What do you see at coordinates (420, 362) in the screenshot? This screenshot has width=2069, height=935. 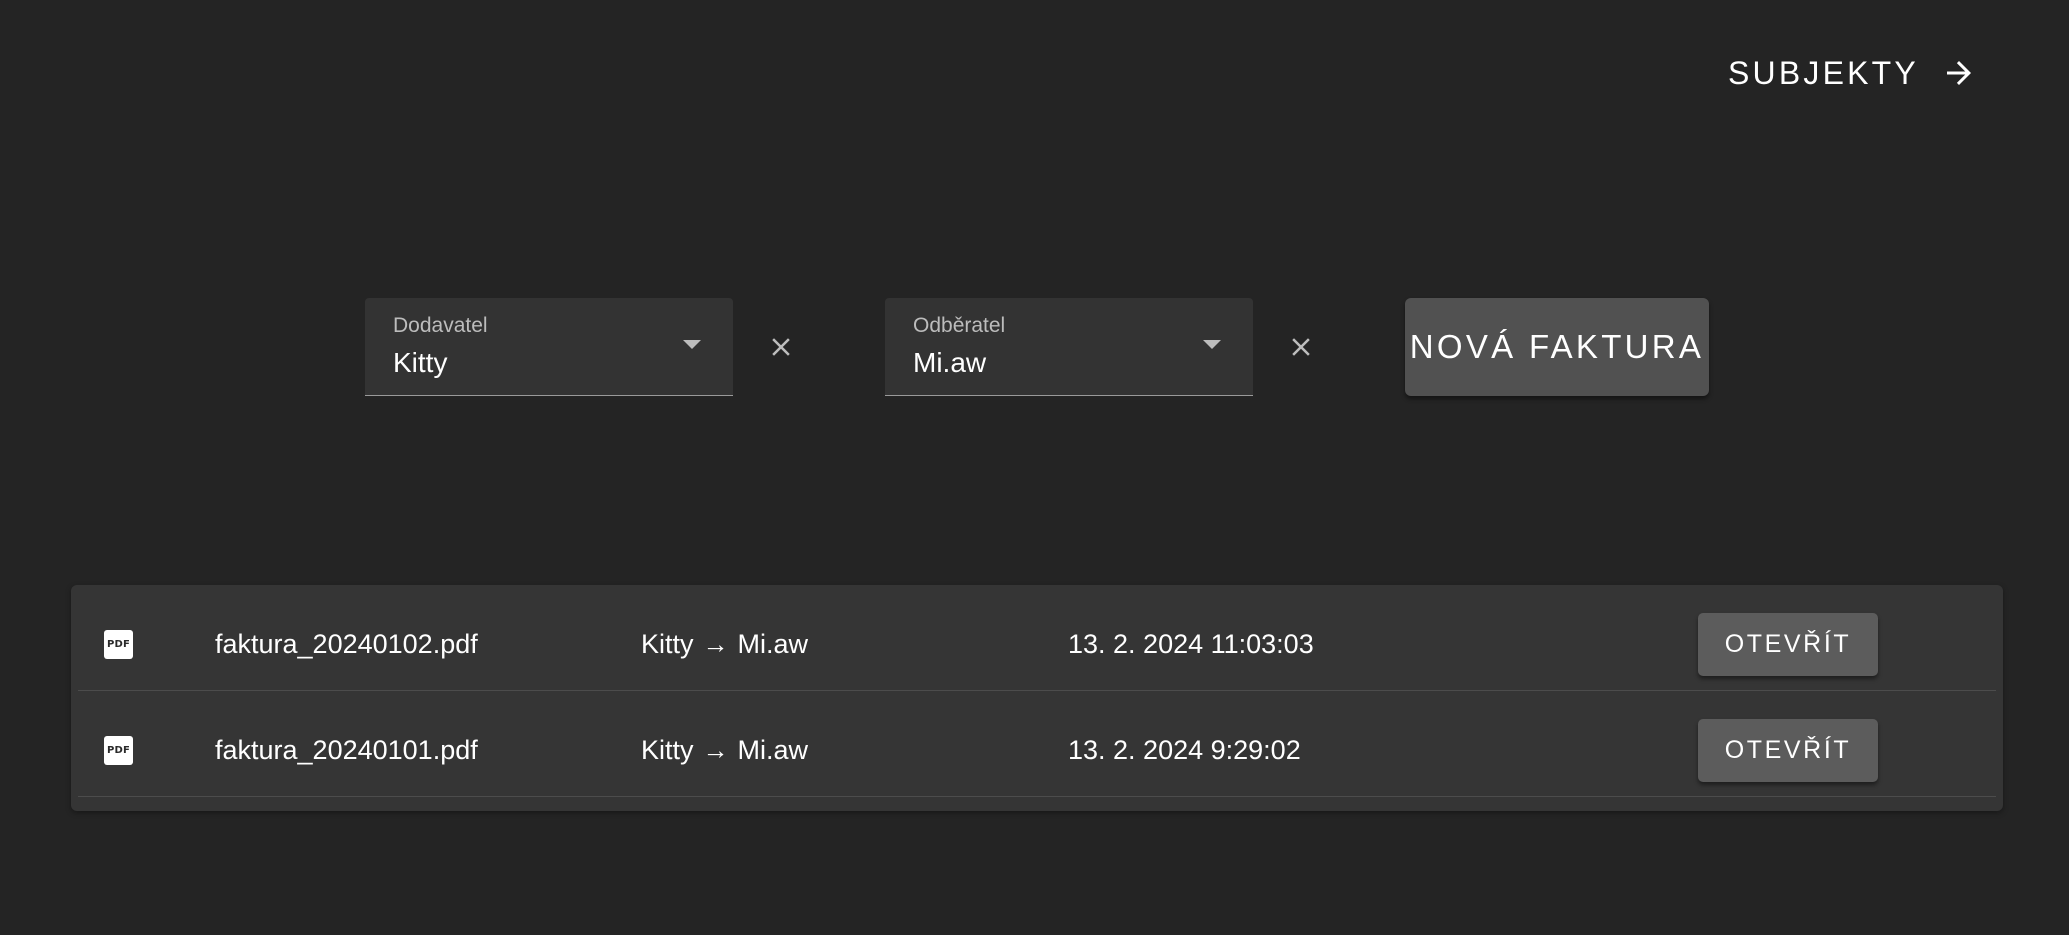 I see `supplier-select-value: Kitty` at bounding box center [420, 362].